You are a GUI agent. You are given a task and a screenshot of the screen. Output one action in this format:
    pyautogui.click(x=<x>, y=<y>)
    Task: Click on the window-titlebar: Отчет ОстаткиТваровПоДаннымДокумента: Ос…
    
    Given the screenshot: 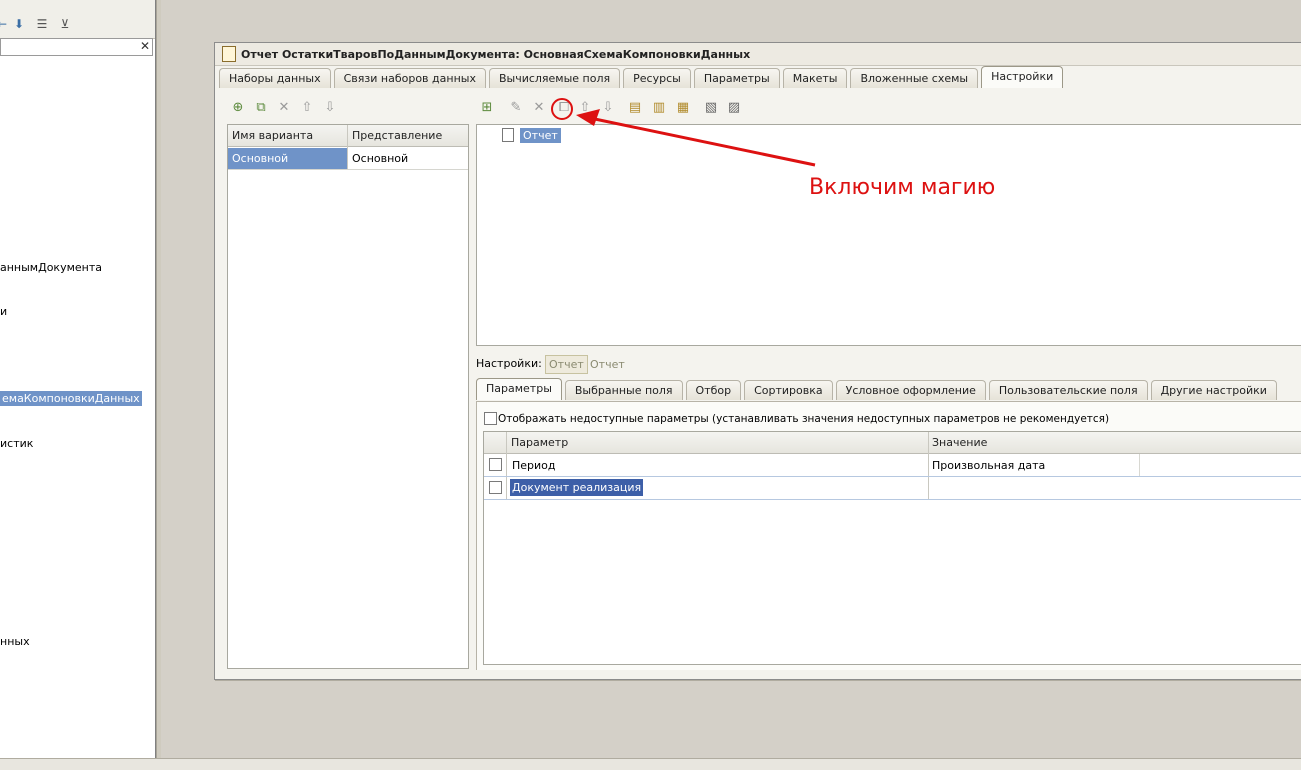 What is the action you would take?
    pyautogui.click(x=758, y=54)
    